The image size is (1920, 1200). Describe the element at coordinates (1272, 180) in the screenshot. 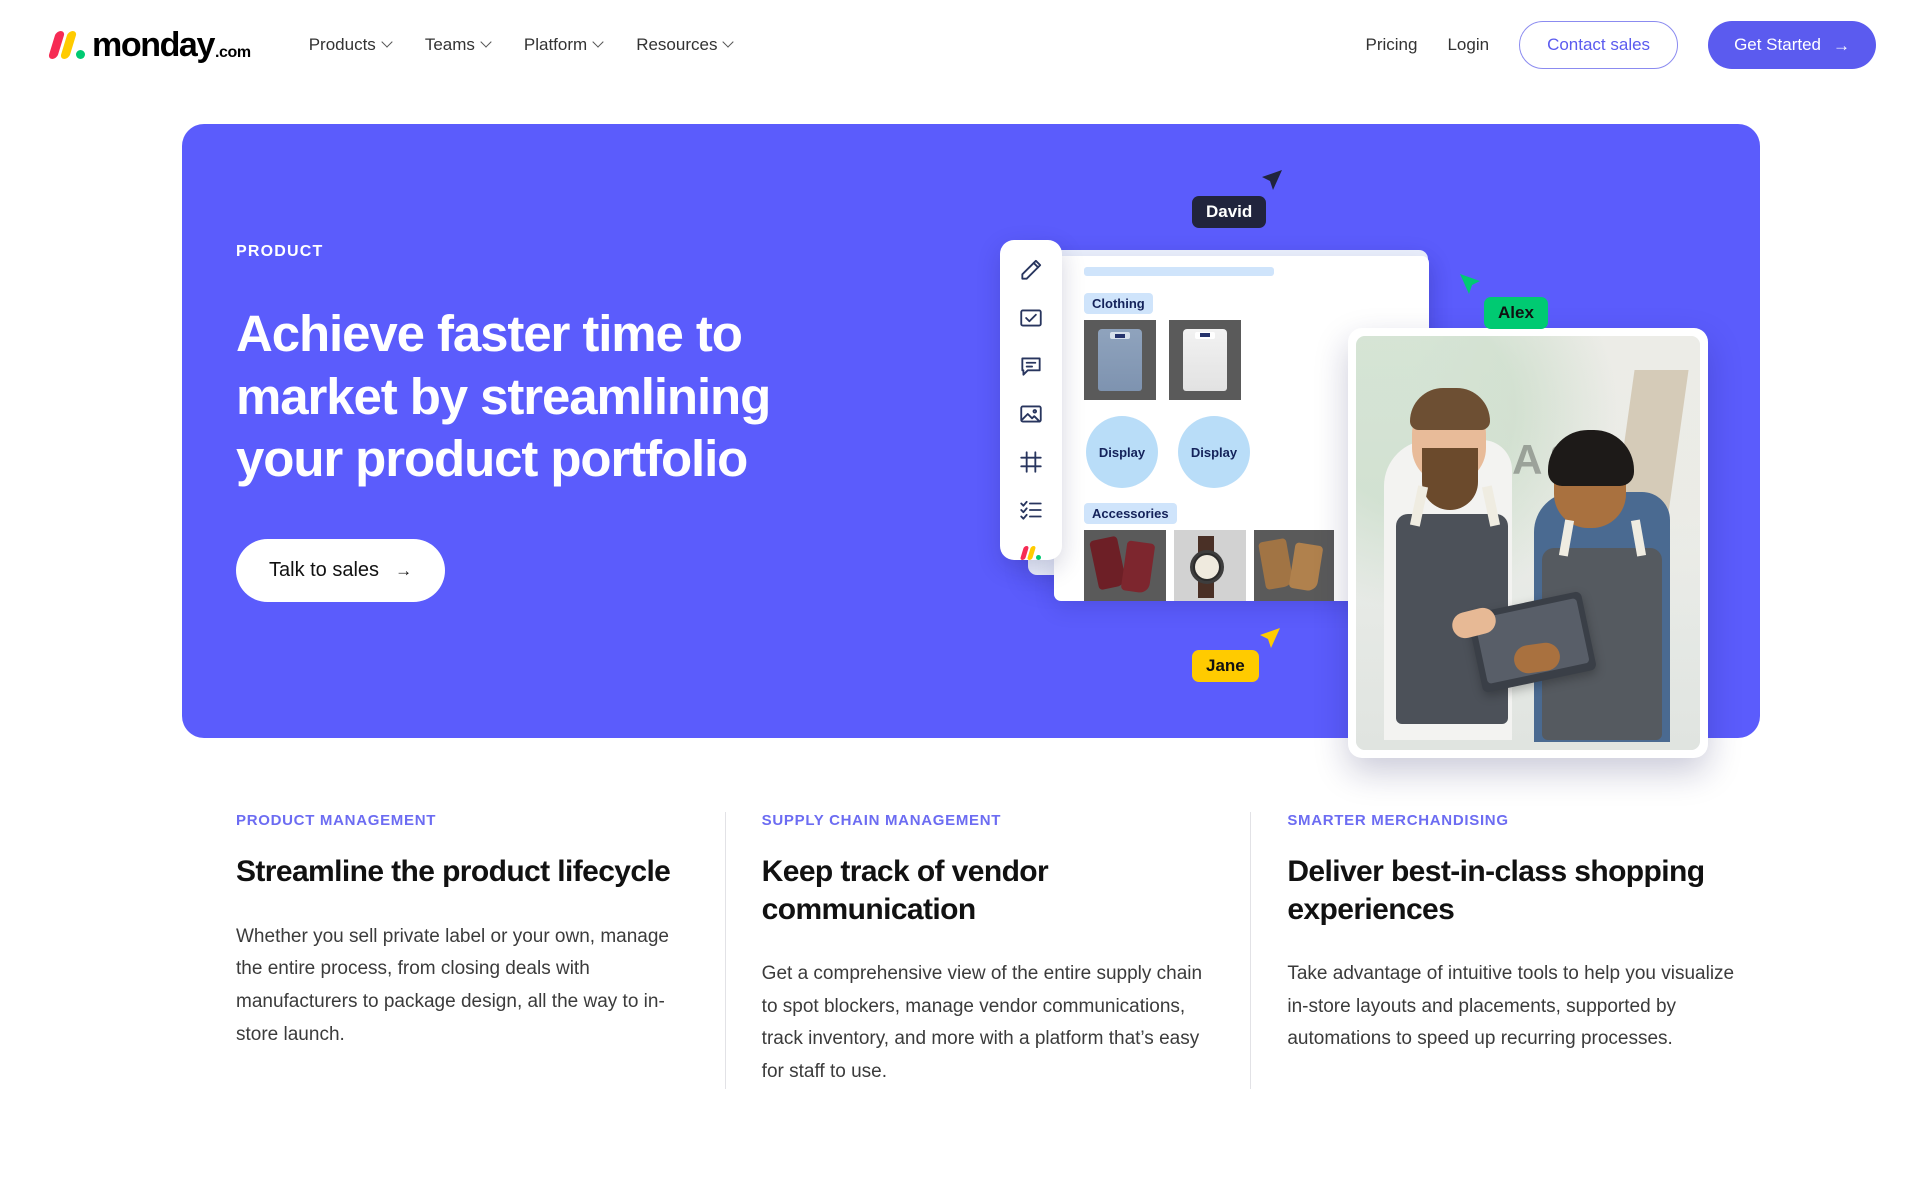

I see `cursor-arrow-david` at that location.